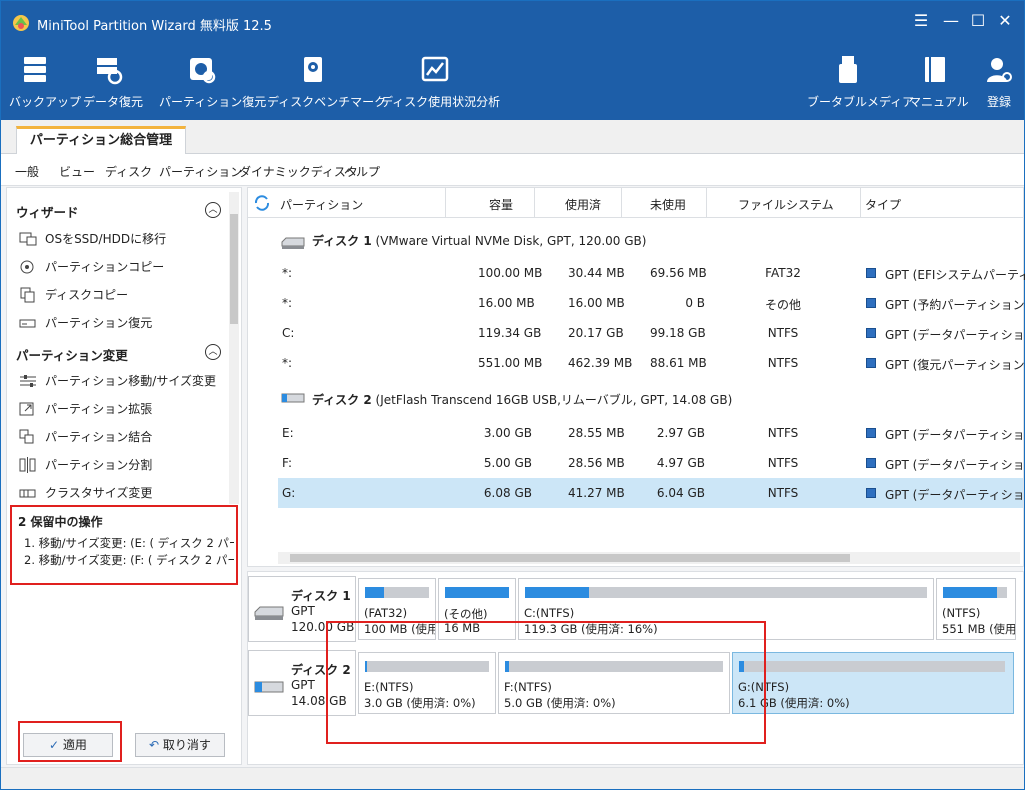  I want to click on col-capacity: 容量, so click(501, 204).